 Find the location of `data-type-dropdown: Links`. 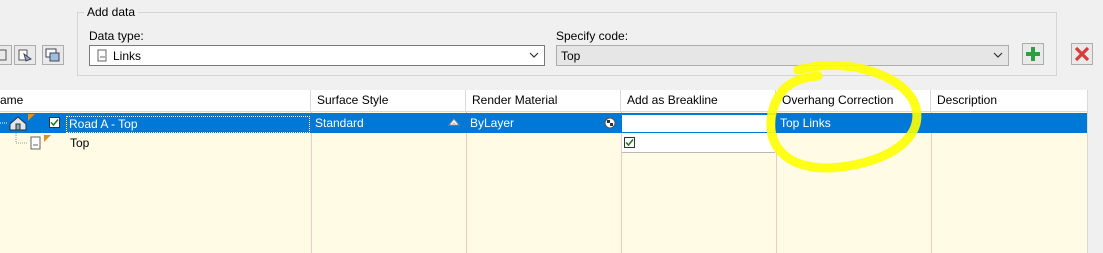

data-type-dropdown: Links is located at coordinates (317, 55).